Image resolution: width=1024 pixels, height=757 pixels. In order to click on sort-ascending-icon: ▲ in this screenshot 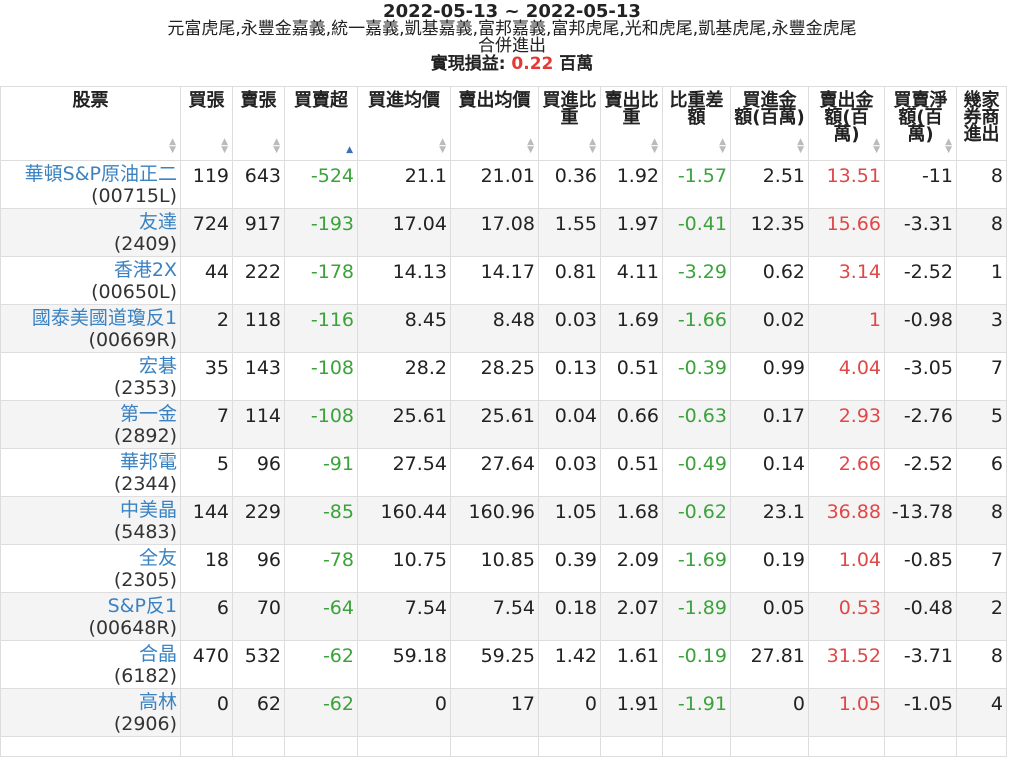, I will do `click(349, 150)`.